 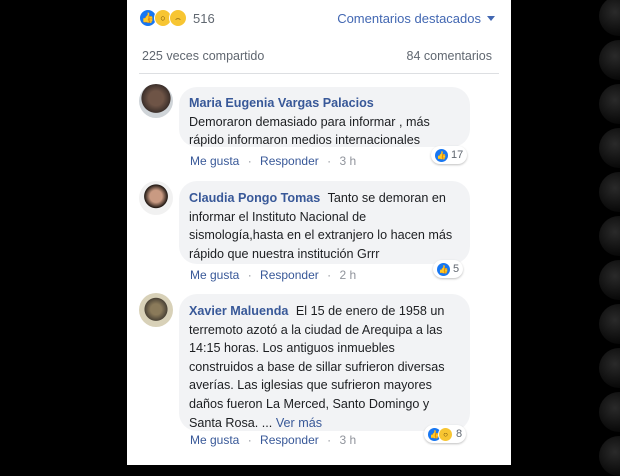 What do you see at coordinates (457, 155) in the screenshot?
I see `comment-reaction-count: 17` at bounding box center [457, 155].